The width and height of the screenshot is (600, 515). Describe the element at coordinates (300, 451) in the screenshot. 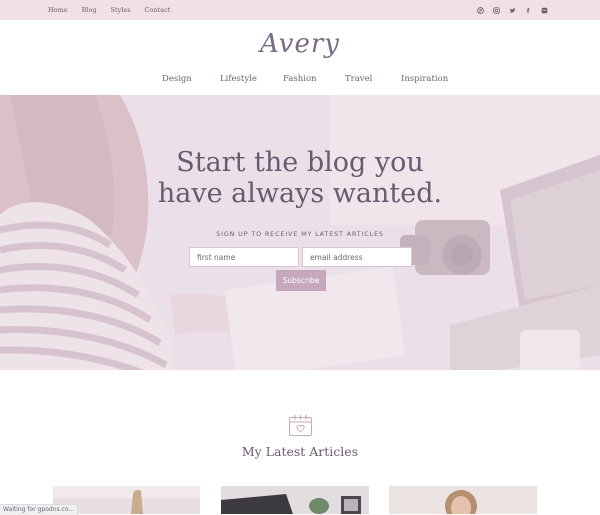

I see `latest-articles-title: My Latest Articles` at that location.